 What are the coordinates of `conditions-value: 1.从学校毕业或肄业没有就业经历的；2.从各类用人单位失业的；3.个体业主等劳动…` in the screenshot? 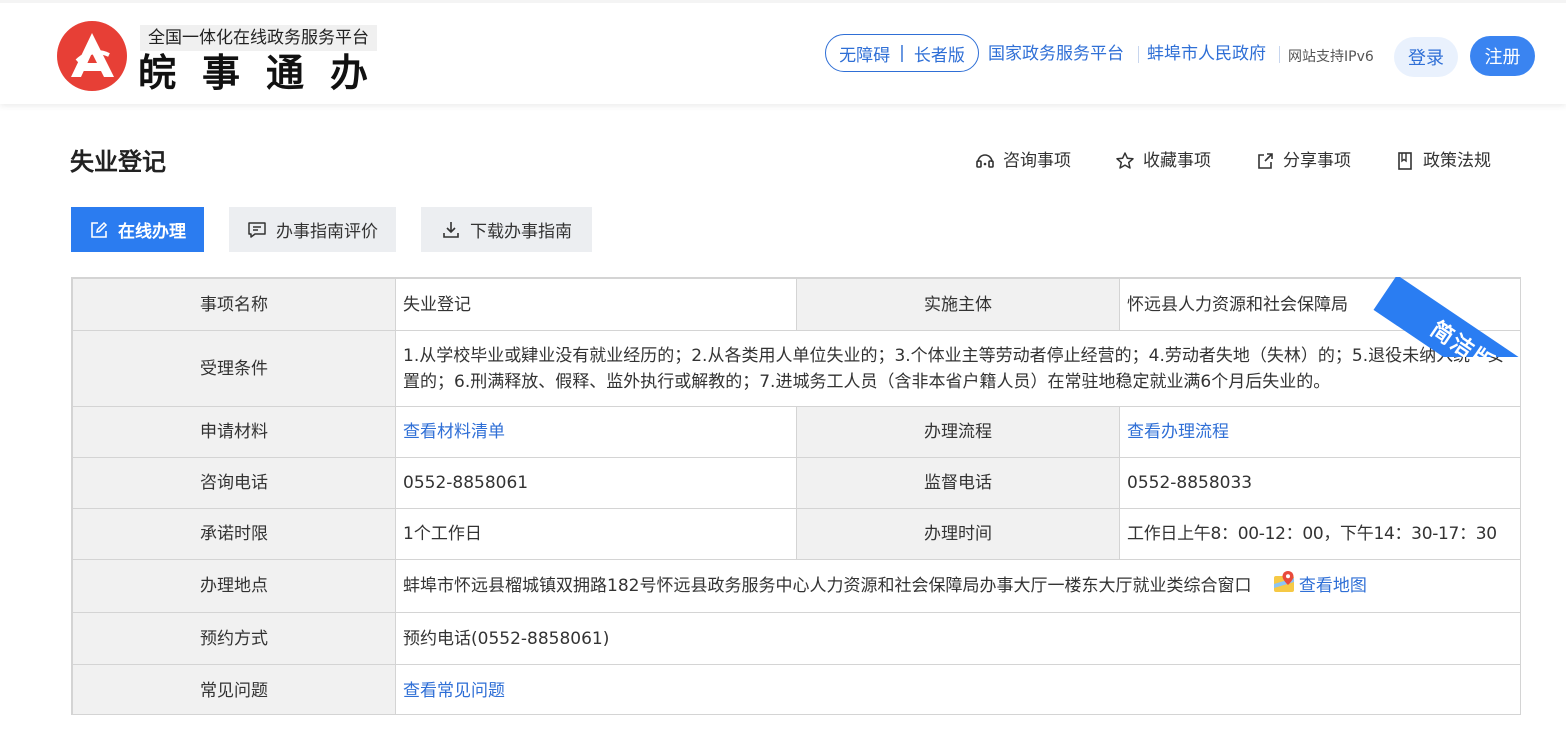 It's located at (957, 368).